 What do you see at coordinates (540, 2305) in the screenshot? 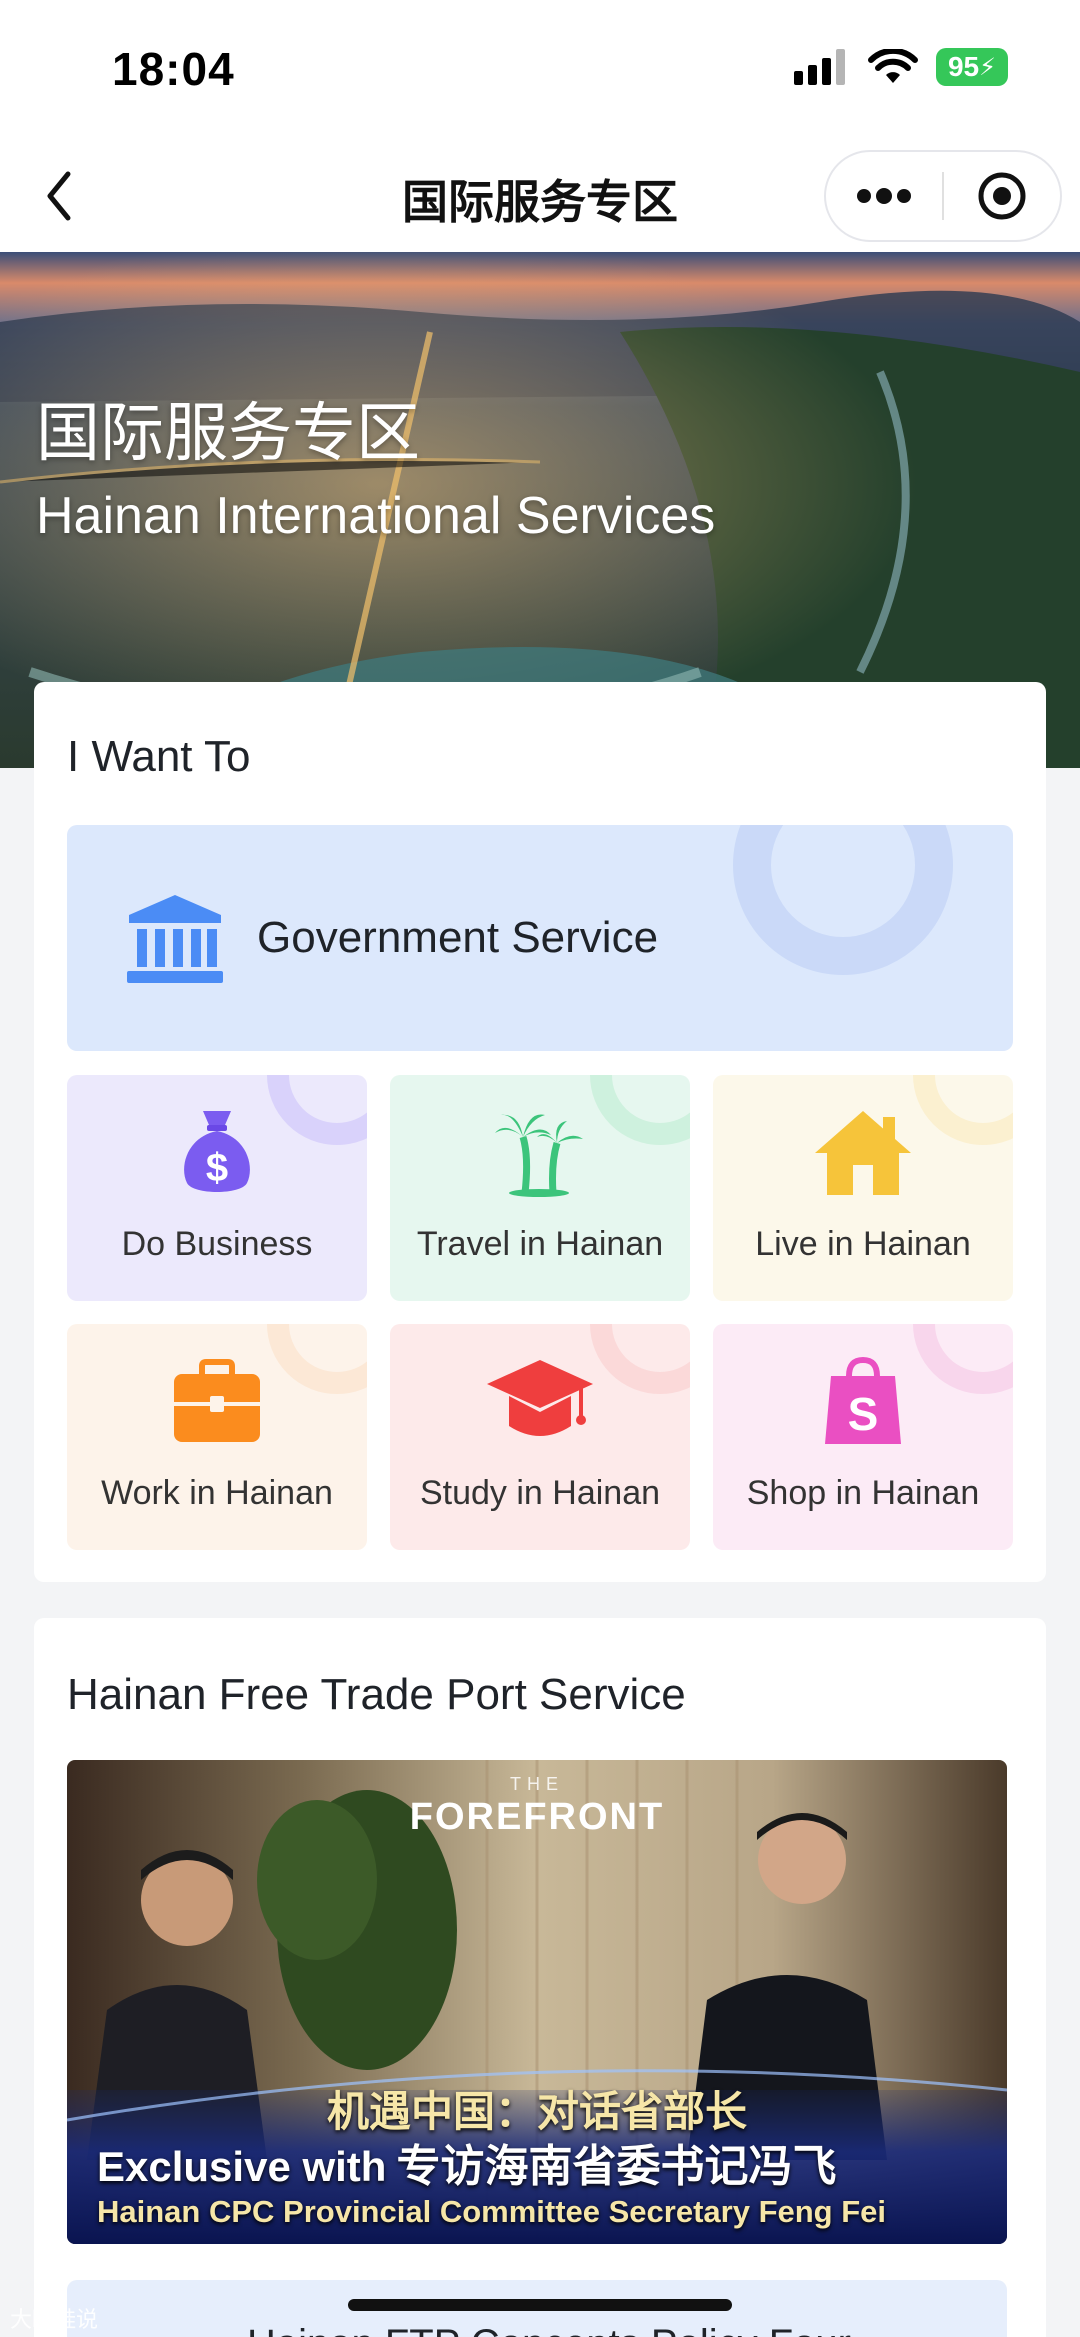
I see `home-indicator` at bounding box center [540, 2305].